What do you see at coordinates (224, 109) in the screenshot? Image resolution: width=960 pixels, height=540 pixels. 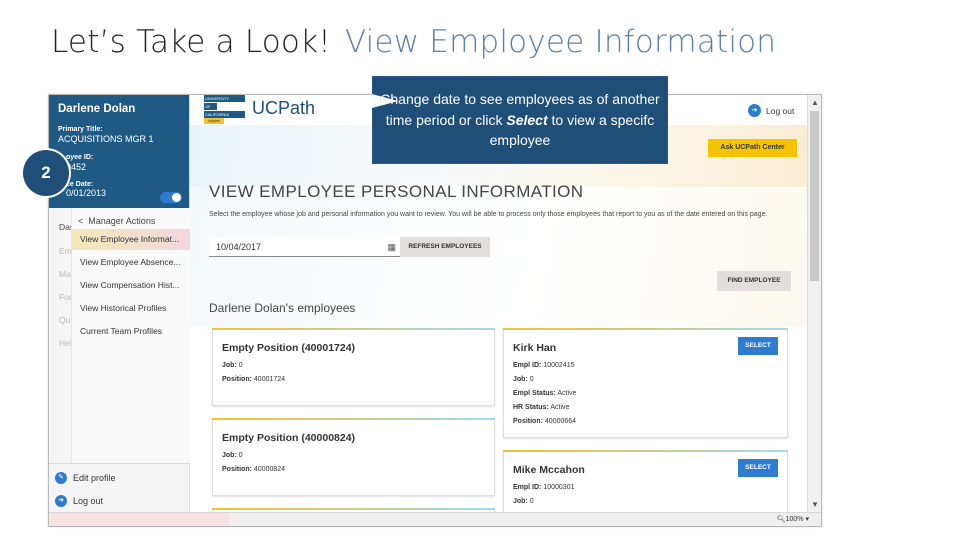 I see `uc-logo: UNIVERSITY OF CALIFORNIA dripws` at bounding box center [224, 109].